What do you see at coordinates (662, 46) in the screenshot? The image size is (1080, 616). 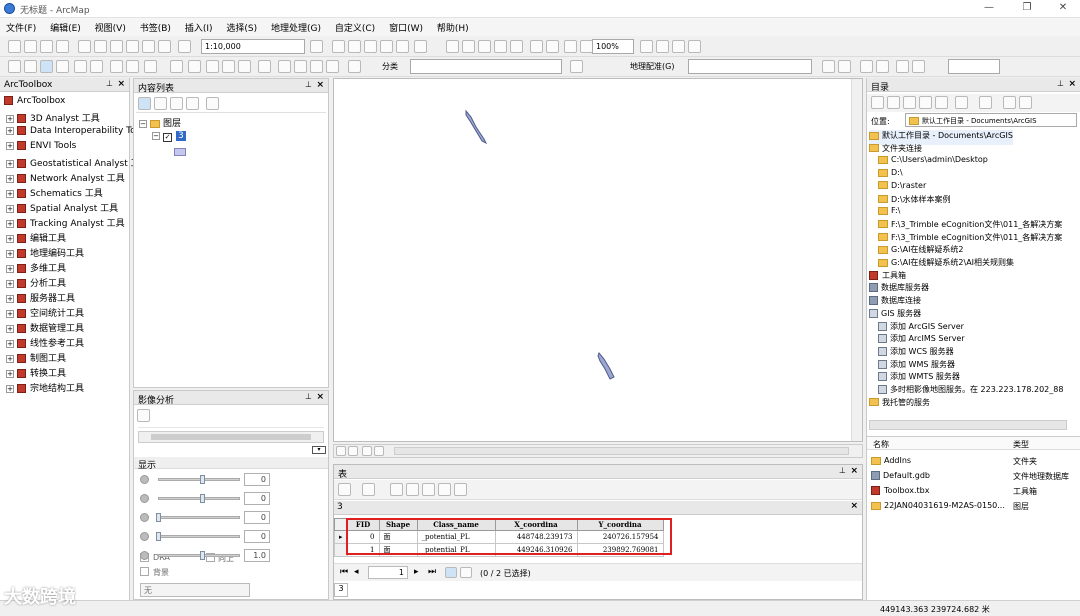 I see `focus-data-frame-icon` at bounding box center [662, 46].